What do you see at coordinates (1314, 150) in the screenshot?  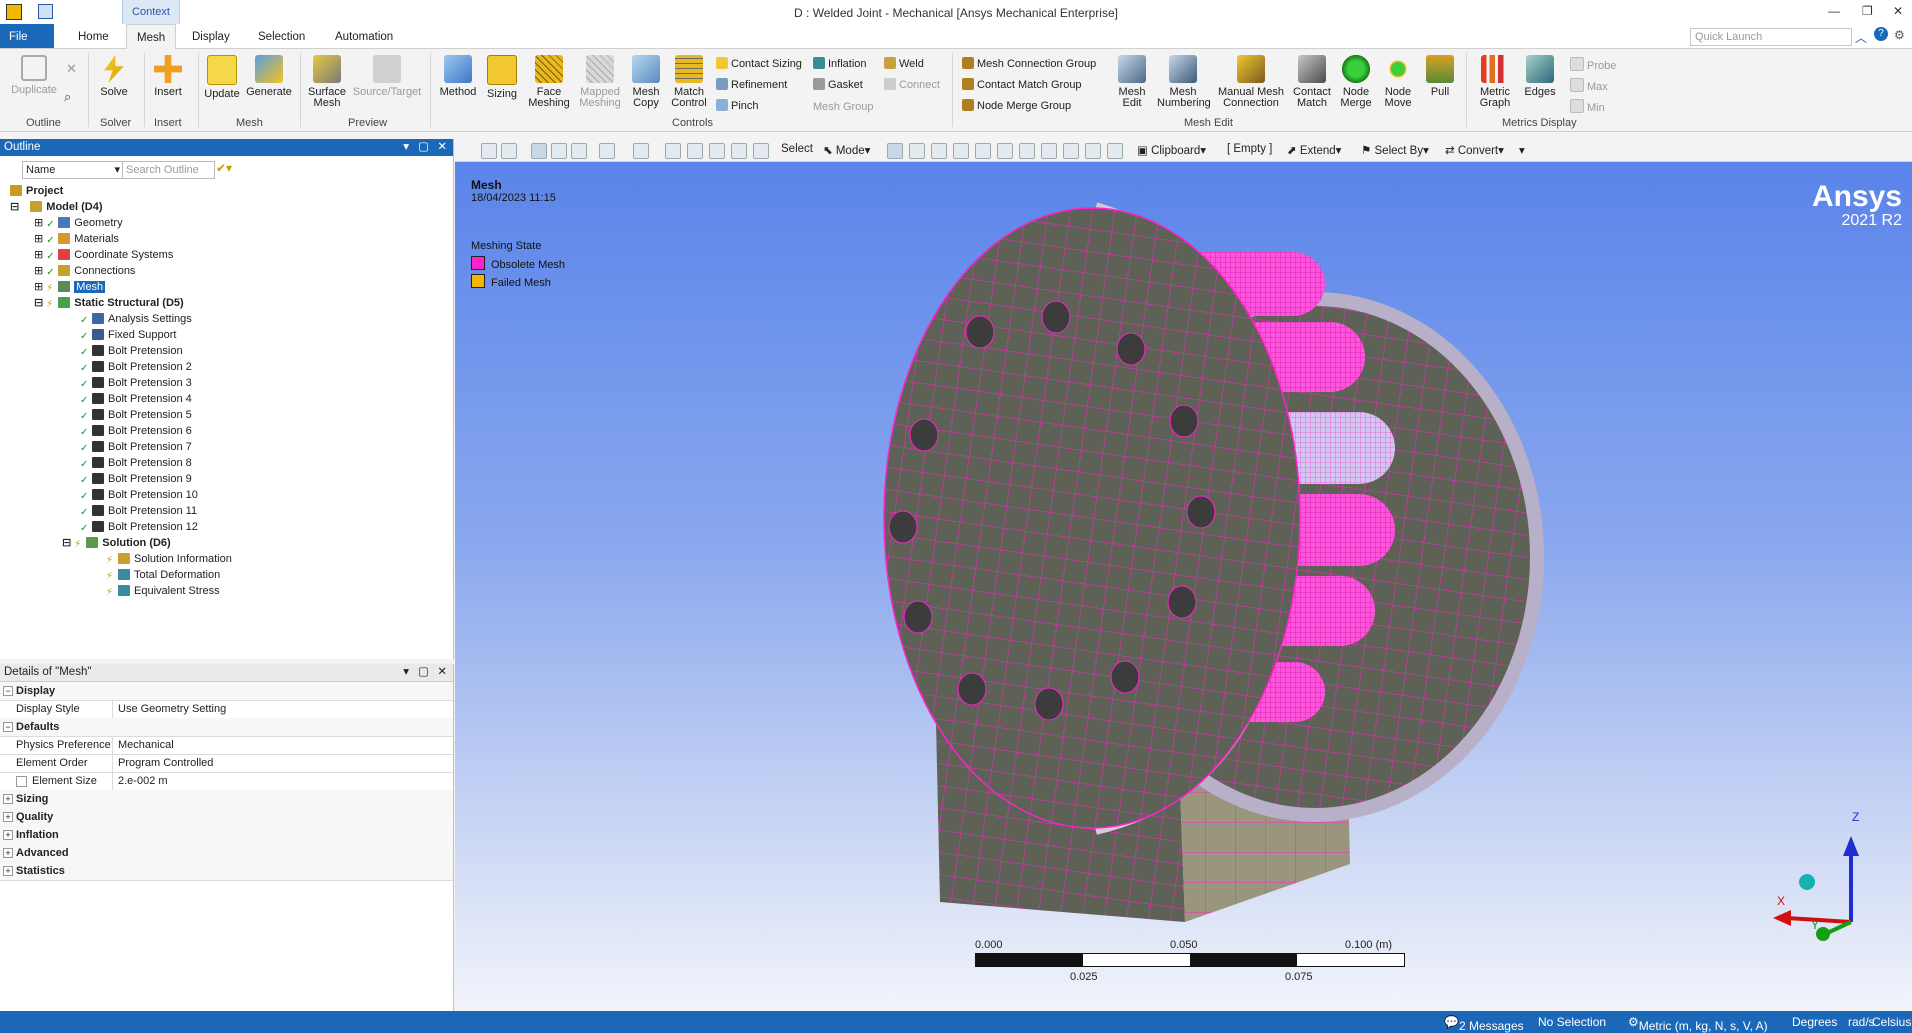 I see `extend-dropdown: ⬈ Extend▾` at bounding box center [1314, 150].